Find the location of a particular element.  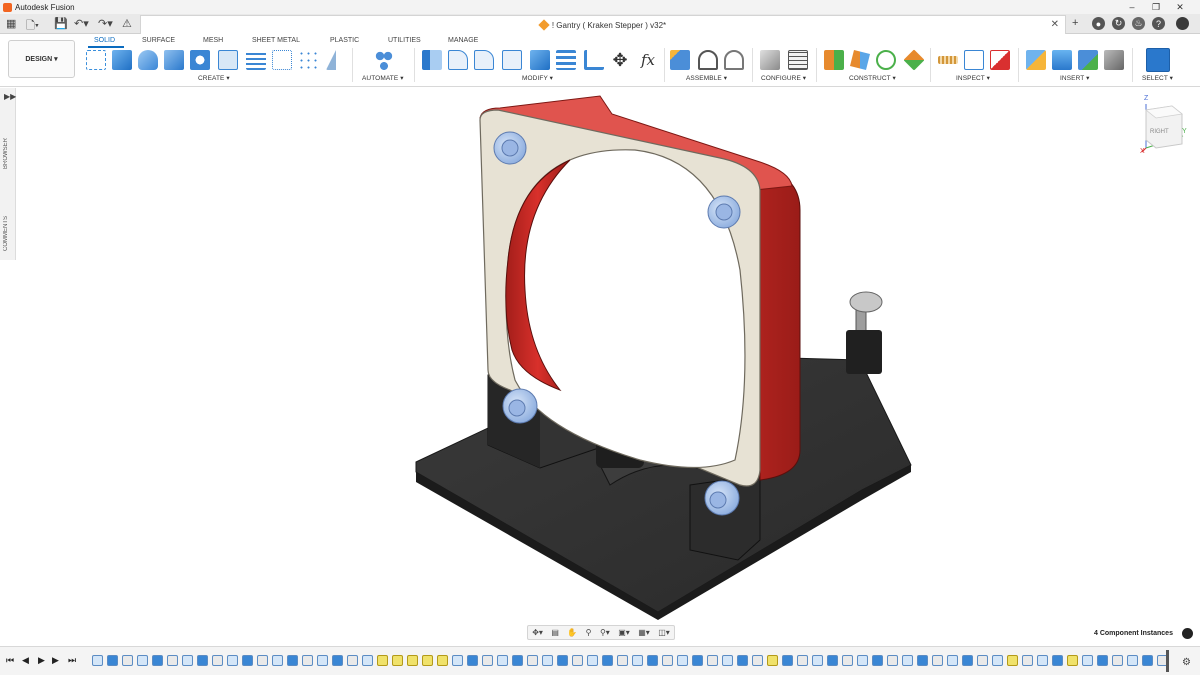

tab-sheet-metal: SHEET METAL is located at coordinates (276, 40).